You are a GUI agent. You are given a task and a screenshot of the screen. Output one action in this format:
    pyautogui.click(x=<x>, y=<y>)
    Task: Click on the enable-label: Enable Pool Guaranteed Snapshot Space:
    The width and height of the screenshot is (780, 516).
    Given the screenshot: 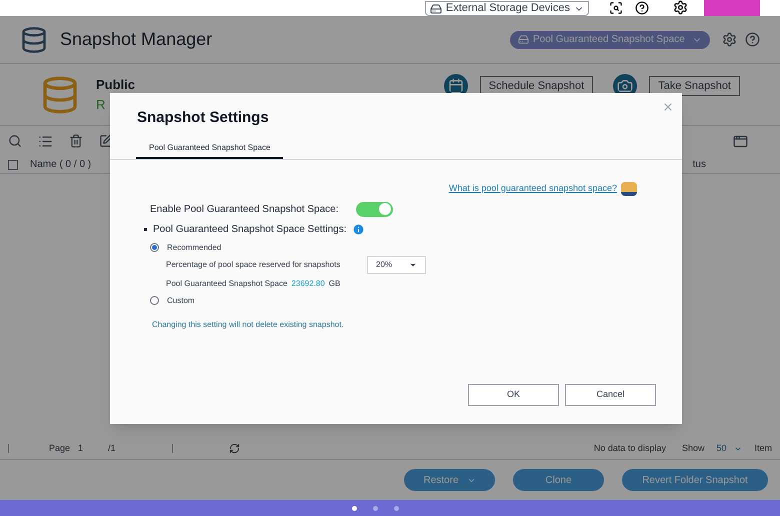 What is the action you would take?
    pyautogui.click(x=245, y=209)
    